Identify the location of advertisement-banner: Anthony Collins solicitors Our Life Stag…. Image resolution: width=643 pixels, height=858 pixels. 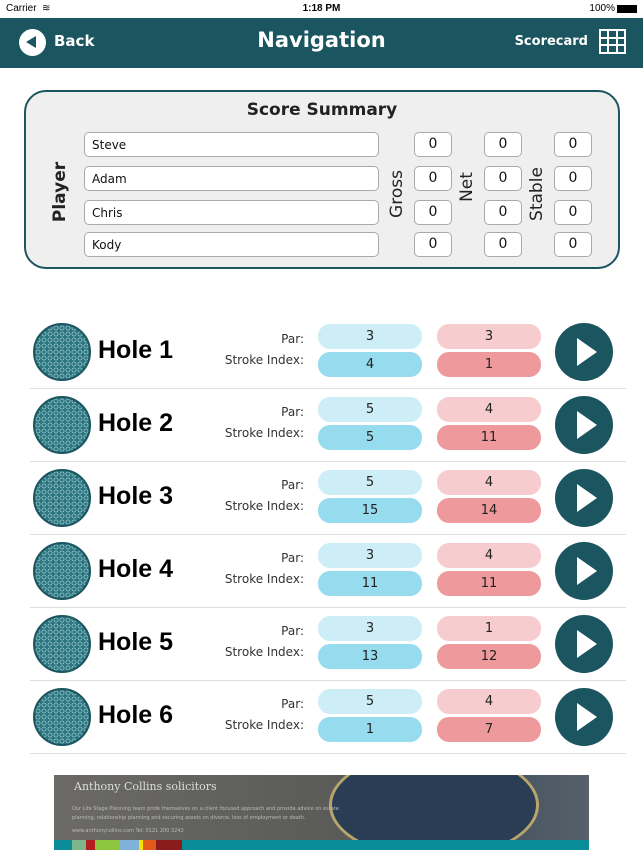
(321, 812).